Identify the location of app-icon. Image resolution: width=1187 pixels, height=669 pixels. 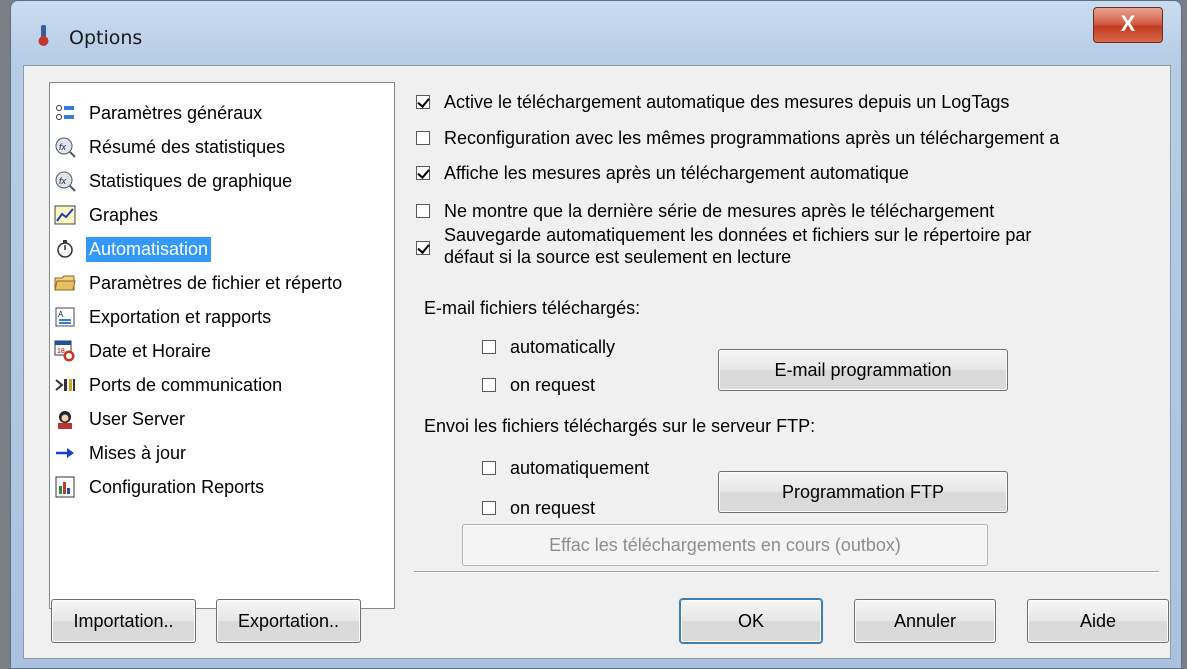
(43, 35).